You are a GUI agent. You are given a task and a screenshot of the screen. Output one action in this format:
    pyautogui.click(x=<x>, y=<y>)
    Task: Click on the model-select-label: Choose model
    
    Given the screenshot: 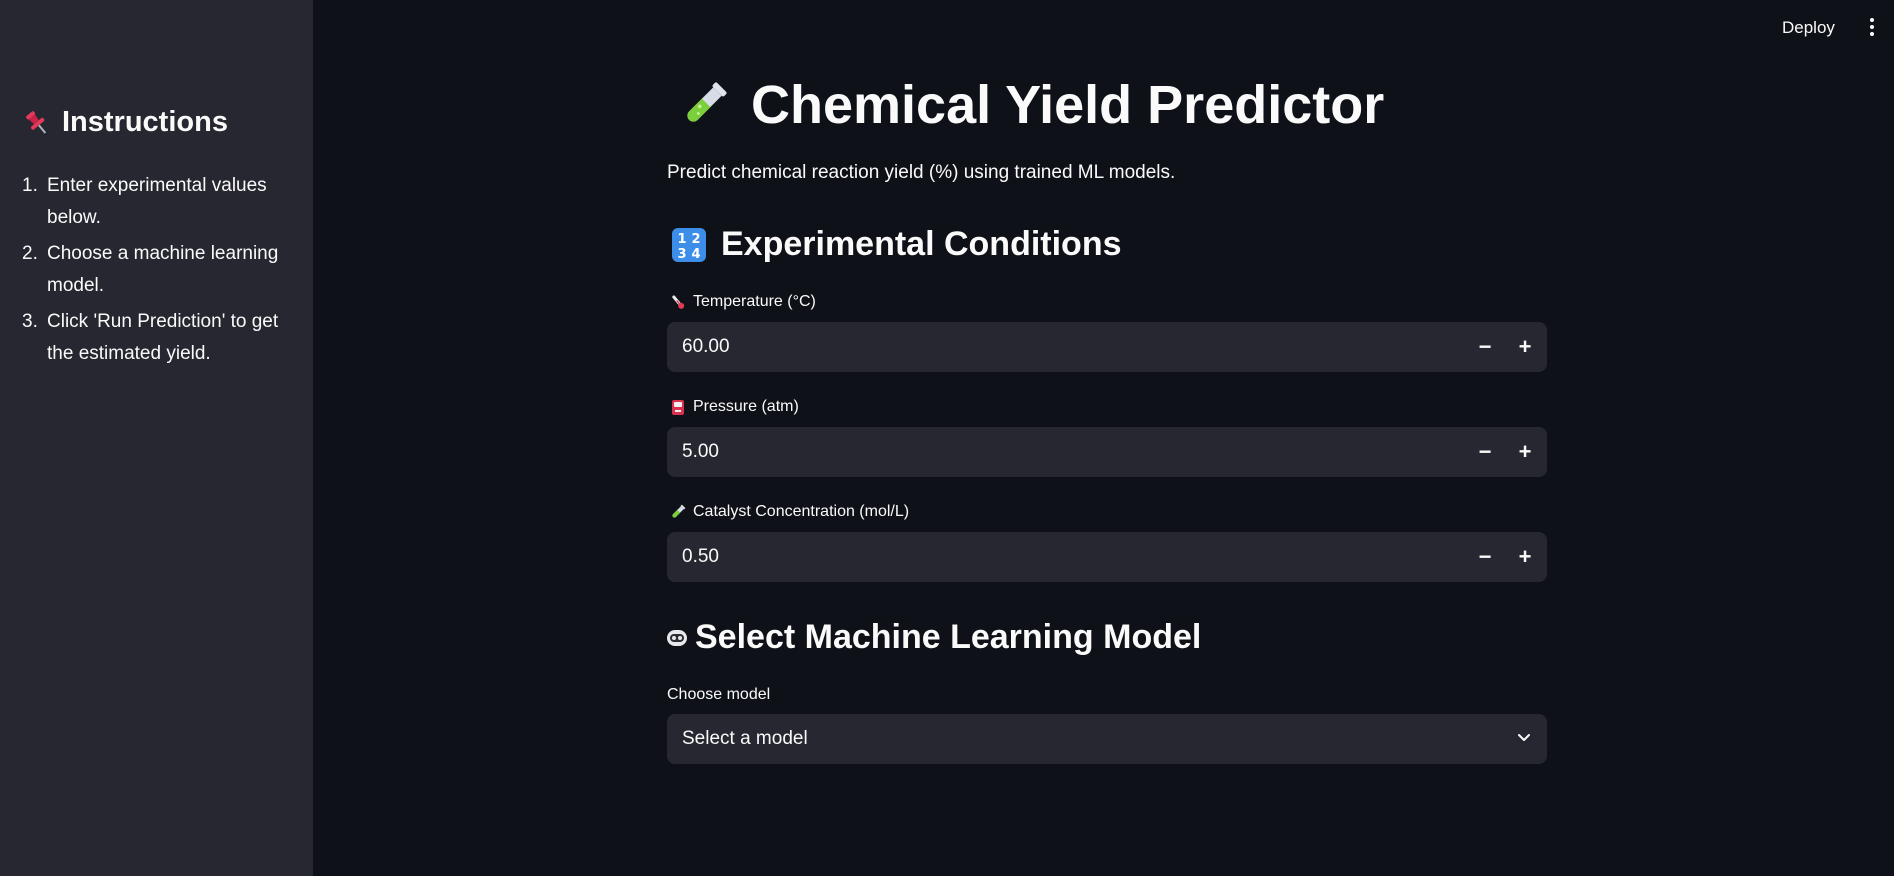 What is the action you would take?
    pyautogui.click(x=719, y=694)
    